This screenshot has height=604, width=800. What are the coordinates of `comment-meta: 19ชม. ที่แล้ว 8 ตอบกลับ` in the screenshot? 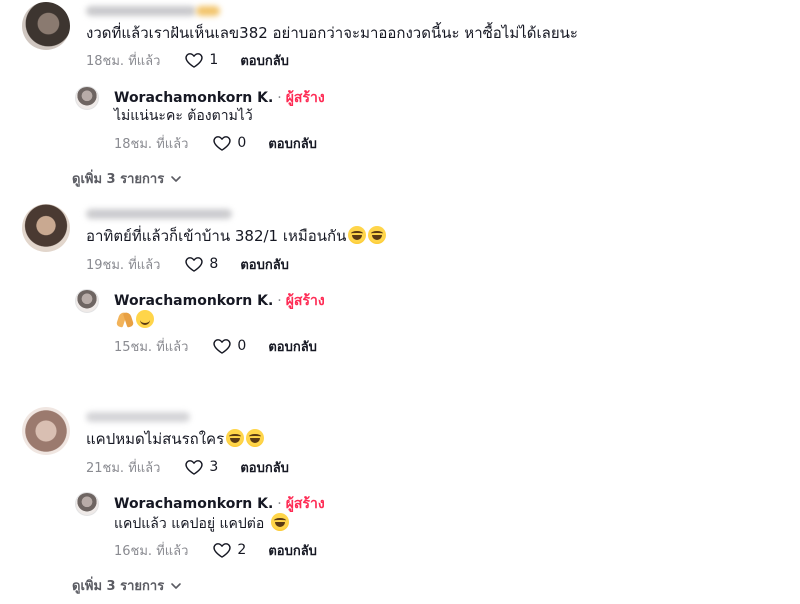 It's located at (187, 264).